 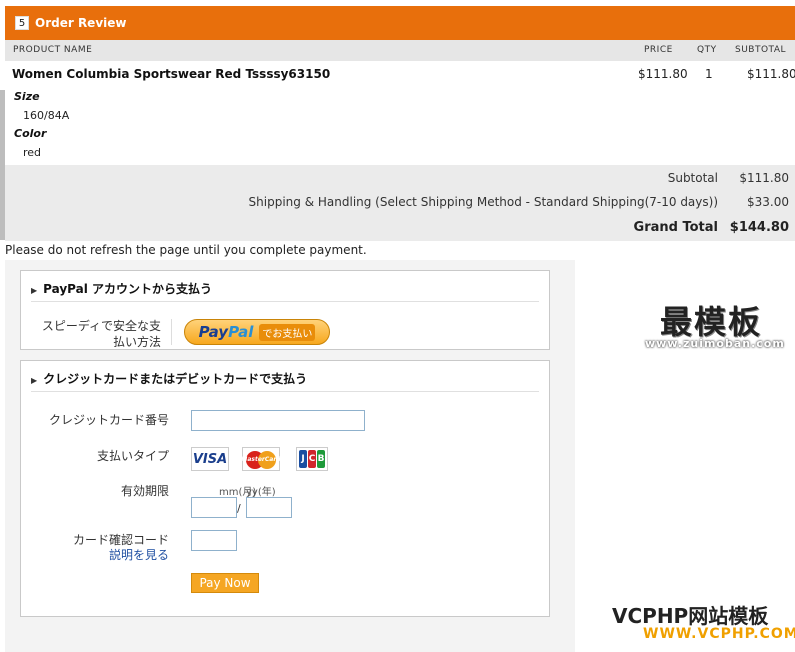 What do you see at coordinates (22, 23) in the screenshot?
I see `step-number-badge: 5` at bounding box center [22, 23].